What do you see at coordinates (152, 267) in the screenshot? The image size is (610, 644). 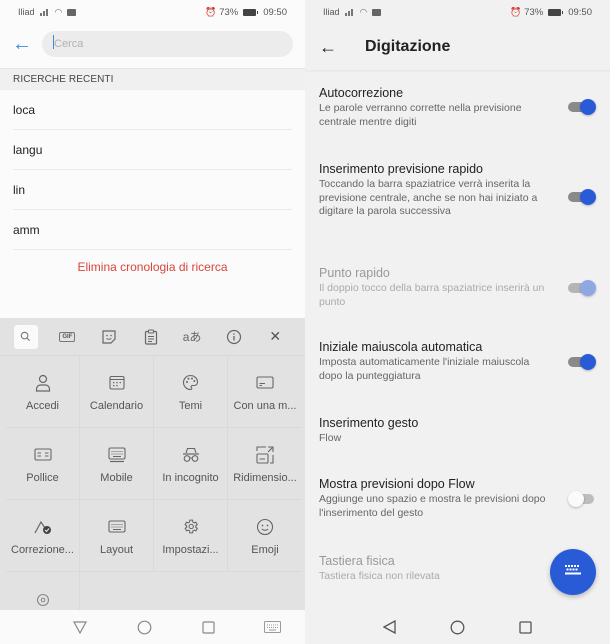 I see `clear-history-button: Elimina cronologia di ricerca` at bounding box center [152, 267].